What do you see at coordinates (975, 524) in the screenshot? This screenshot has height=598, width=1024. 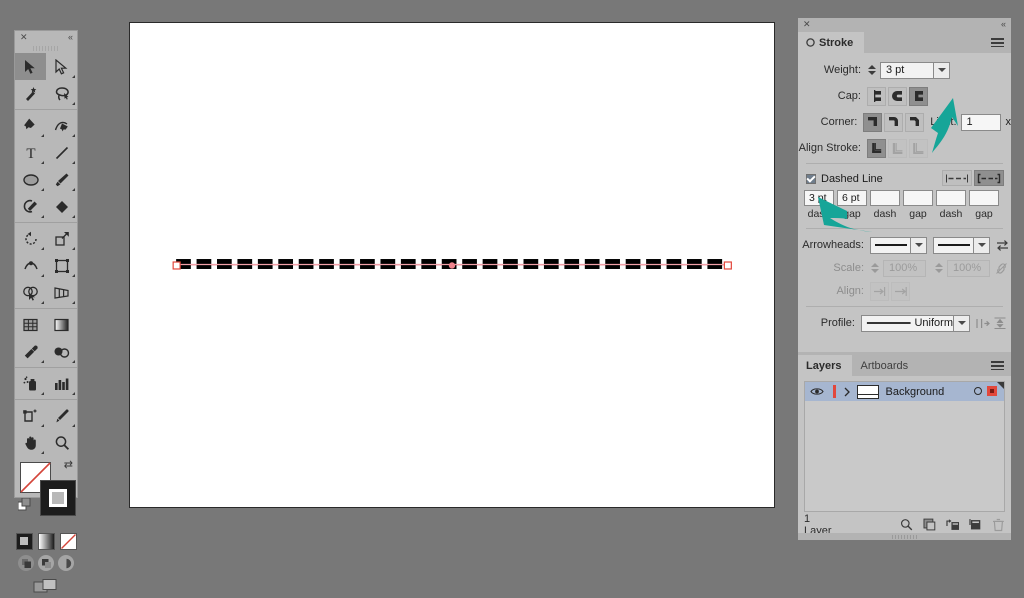 I see `create-new-layer-button` at bounding box center [975, 524].